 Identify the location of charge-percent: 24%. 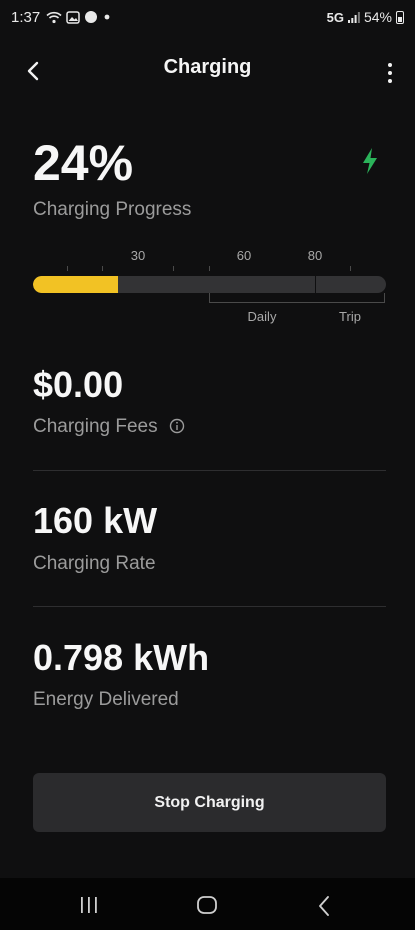
(83, 163).